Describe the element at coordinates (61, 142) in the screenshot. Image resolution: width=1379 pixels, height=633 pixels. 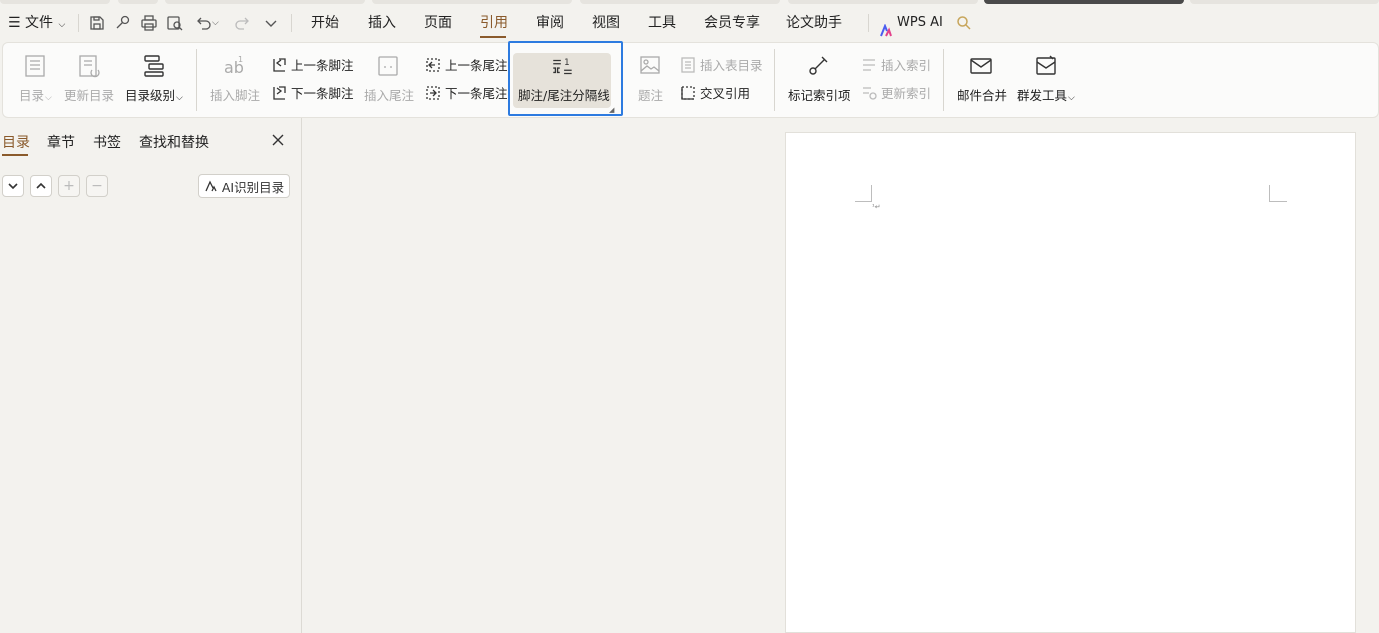
I see `nav-tab-chapters: 章节` at that location.